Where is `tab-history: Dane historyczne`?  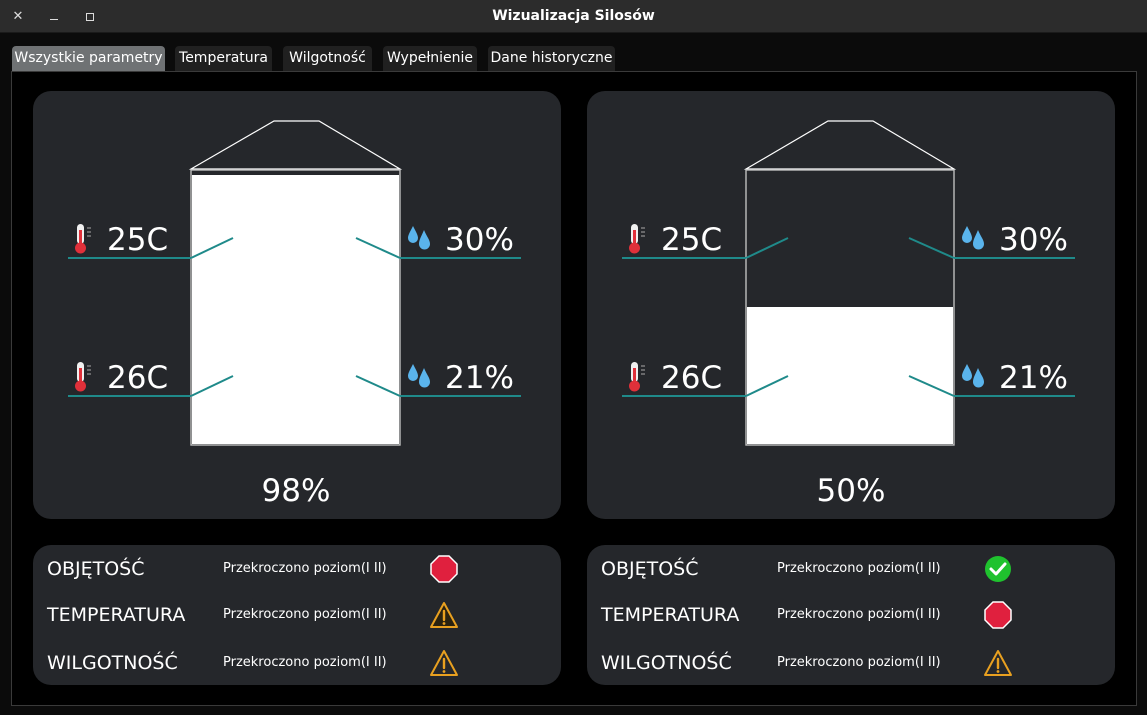 tab-history: Dane historyczne is located at coordinates (551, 58).